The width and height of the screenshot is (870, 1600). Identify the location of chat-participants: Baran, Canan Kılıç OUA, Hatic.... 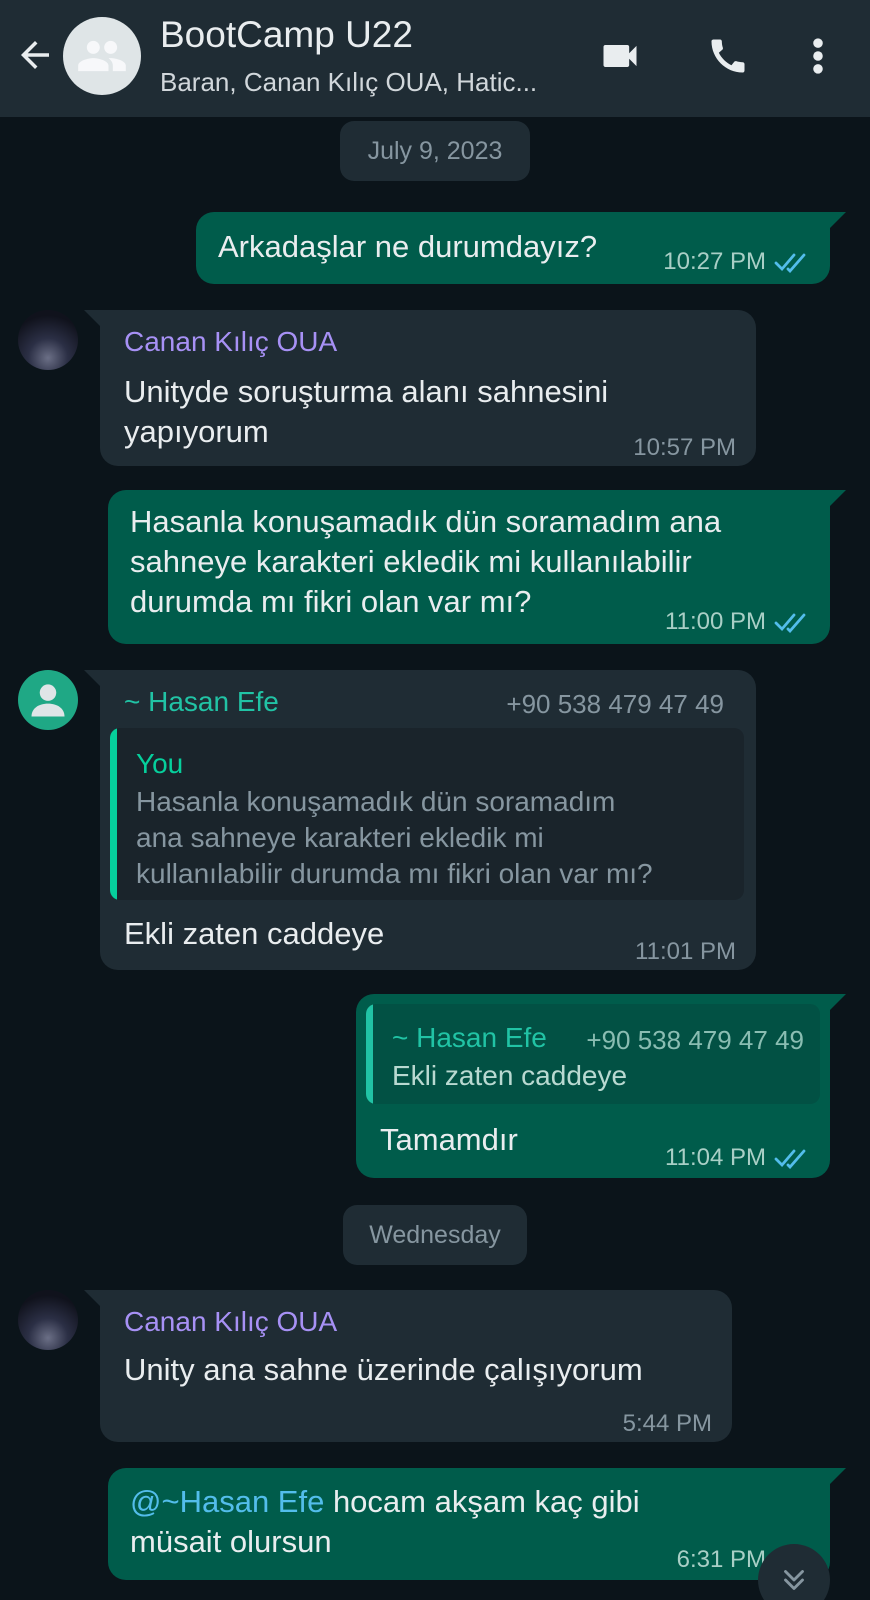
(360, 82).